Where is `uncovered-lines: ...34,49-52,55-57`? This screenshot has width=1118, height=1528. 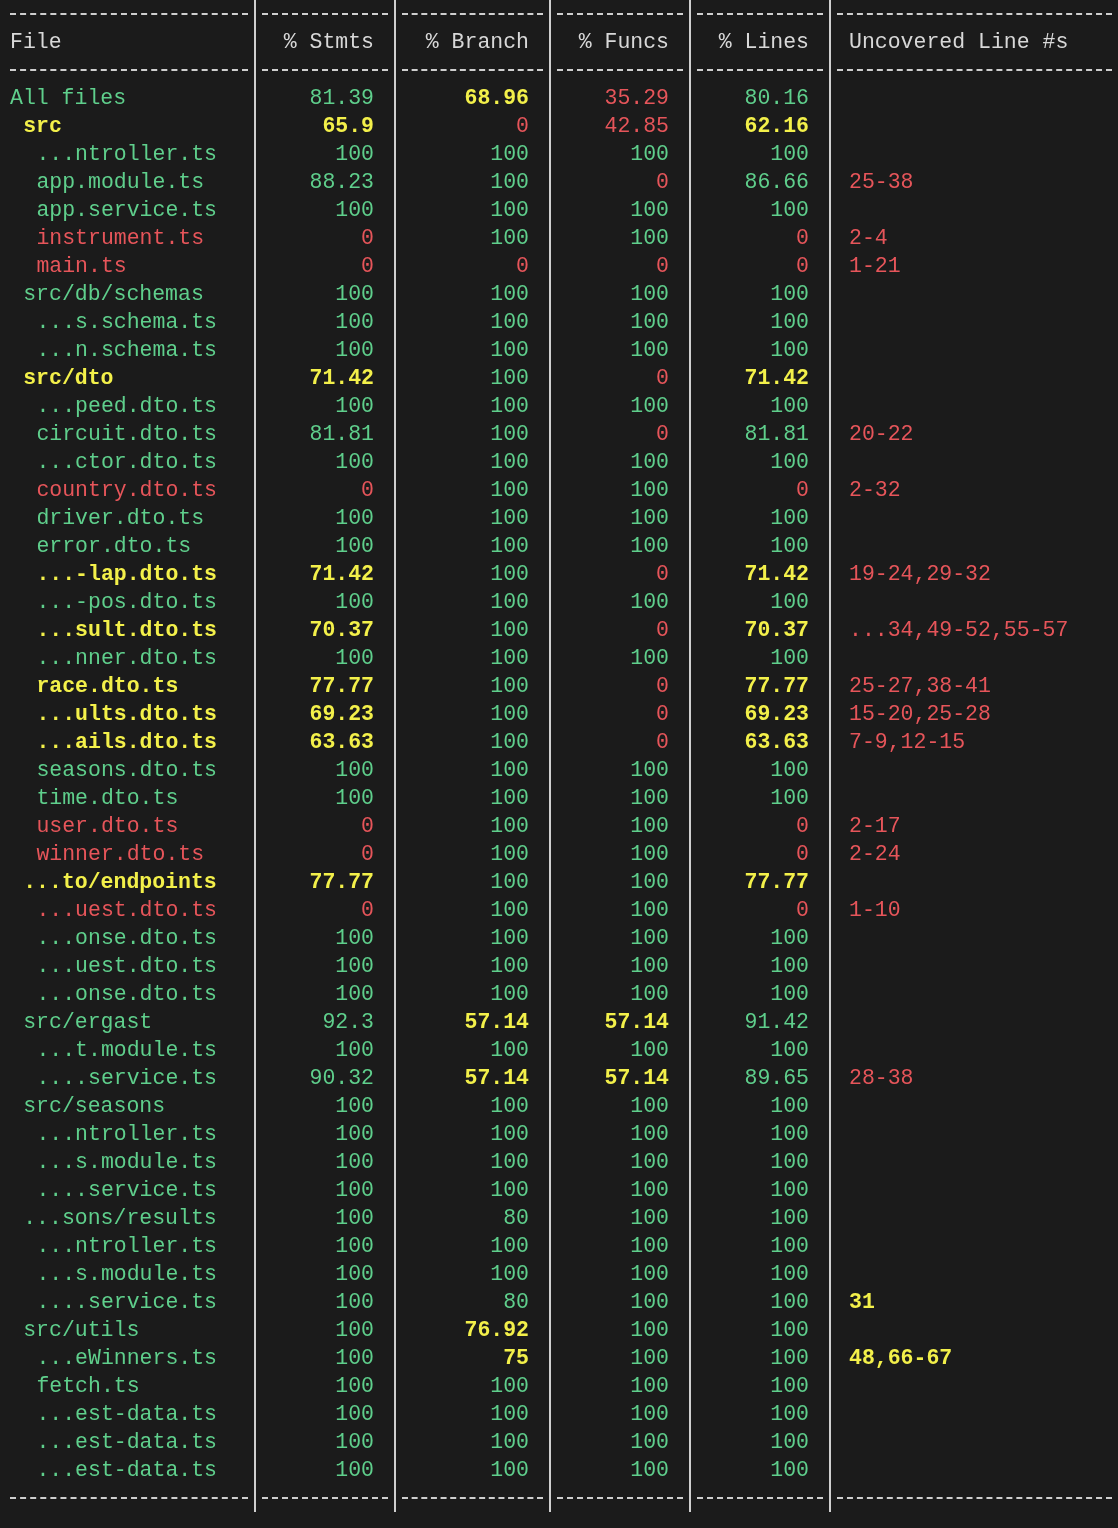
uncovered-lines: ...34,49-52,55-57 is located at coordinates (959, 630).